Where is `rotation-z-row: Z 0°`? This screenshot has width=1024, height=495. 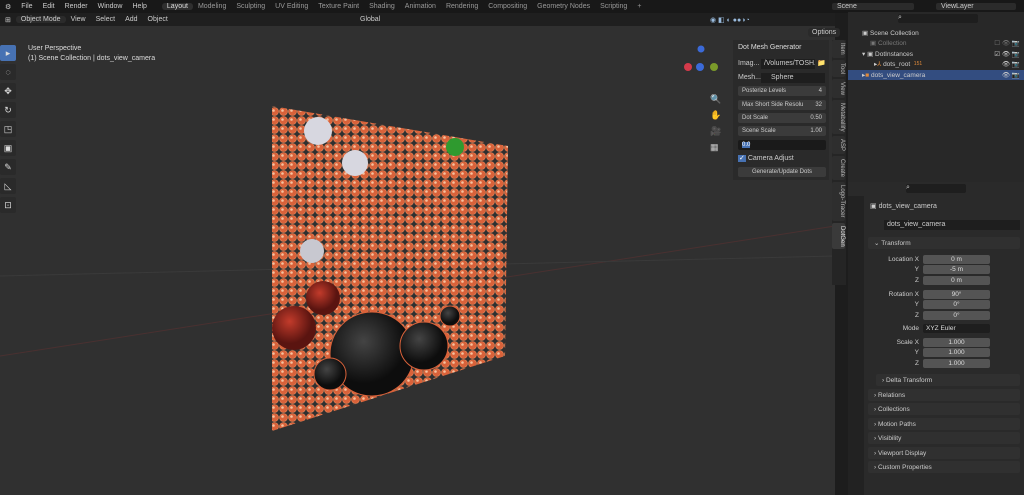
rotation-z-row: Z 0° is located at coordinates (946, 315).